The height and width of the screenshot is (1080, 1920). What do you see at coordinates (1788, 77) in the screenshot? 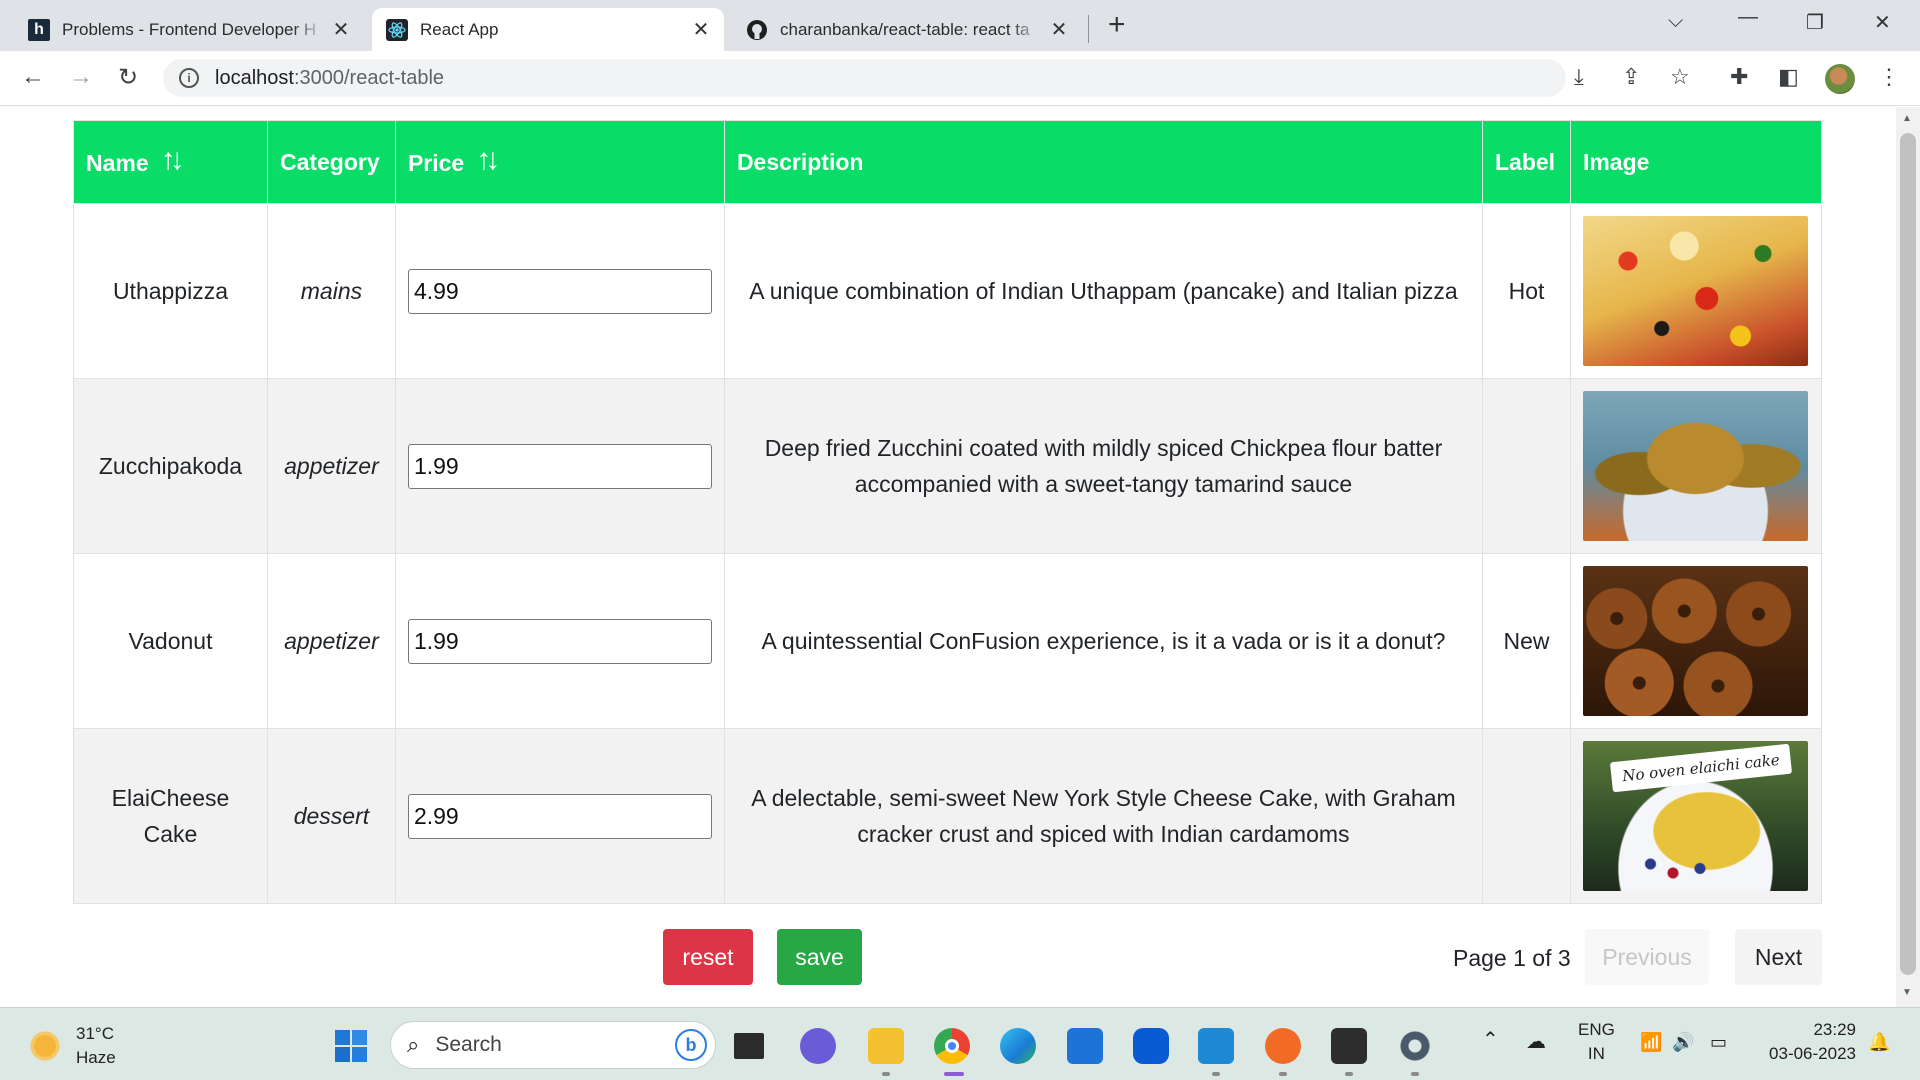
I see `side-panel-icon: ◧` at bounding box center [1788, 77].